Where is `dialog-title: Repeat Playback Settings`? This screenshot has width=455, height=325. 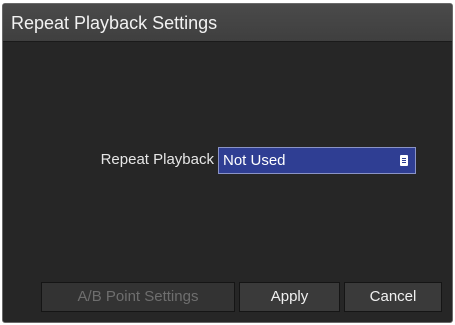 dialog-title: Repeat Playback Settings is located at coordinates (227, 23).